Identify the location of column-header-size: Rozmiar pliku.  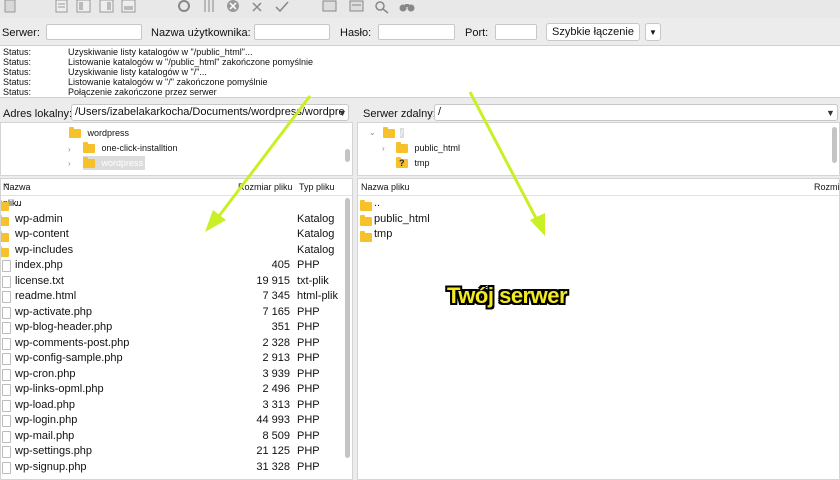
(265, 187).